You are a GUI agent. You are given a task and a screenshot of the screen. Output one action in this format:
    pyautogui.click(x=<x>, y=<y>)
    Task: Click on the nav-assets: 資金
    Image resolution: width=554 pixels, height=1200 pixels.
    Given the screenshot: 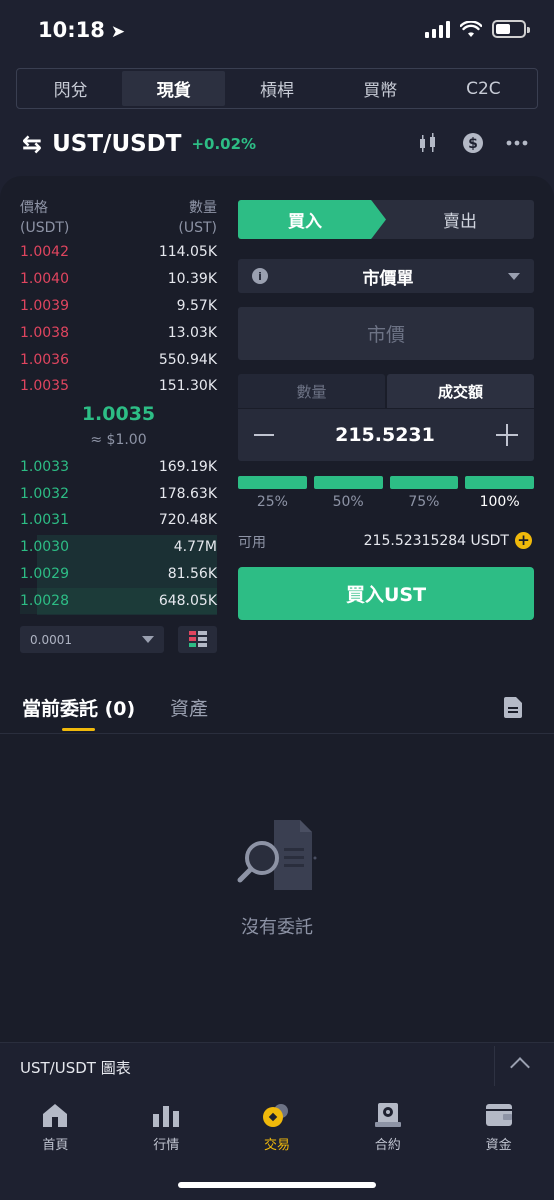 What is the action you would take?
    pyautogui.click(x=498, y=1145)
    